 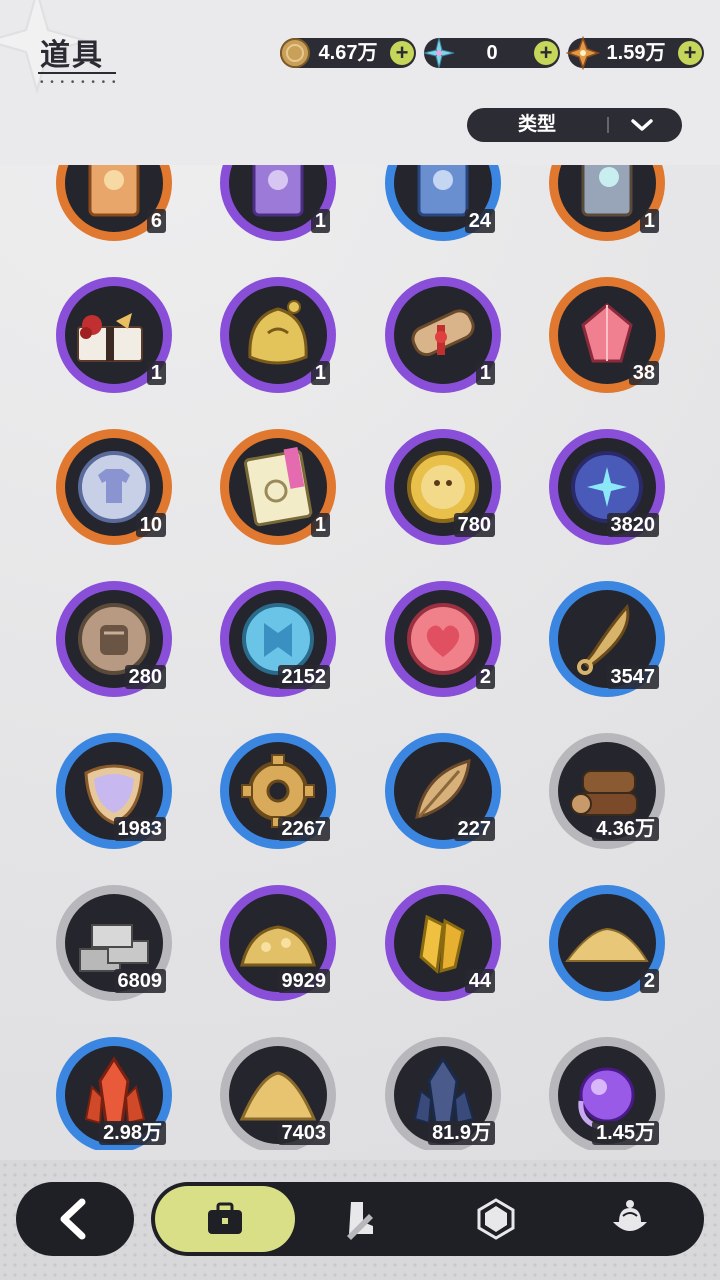 I want to click on item-slot: 4.36万, so click(x=607, y=791).